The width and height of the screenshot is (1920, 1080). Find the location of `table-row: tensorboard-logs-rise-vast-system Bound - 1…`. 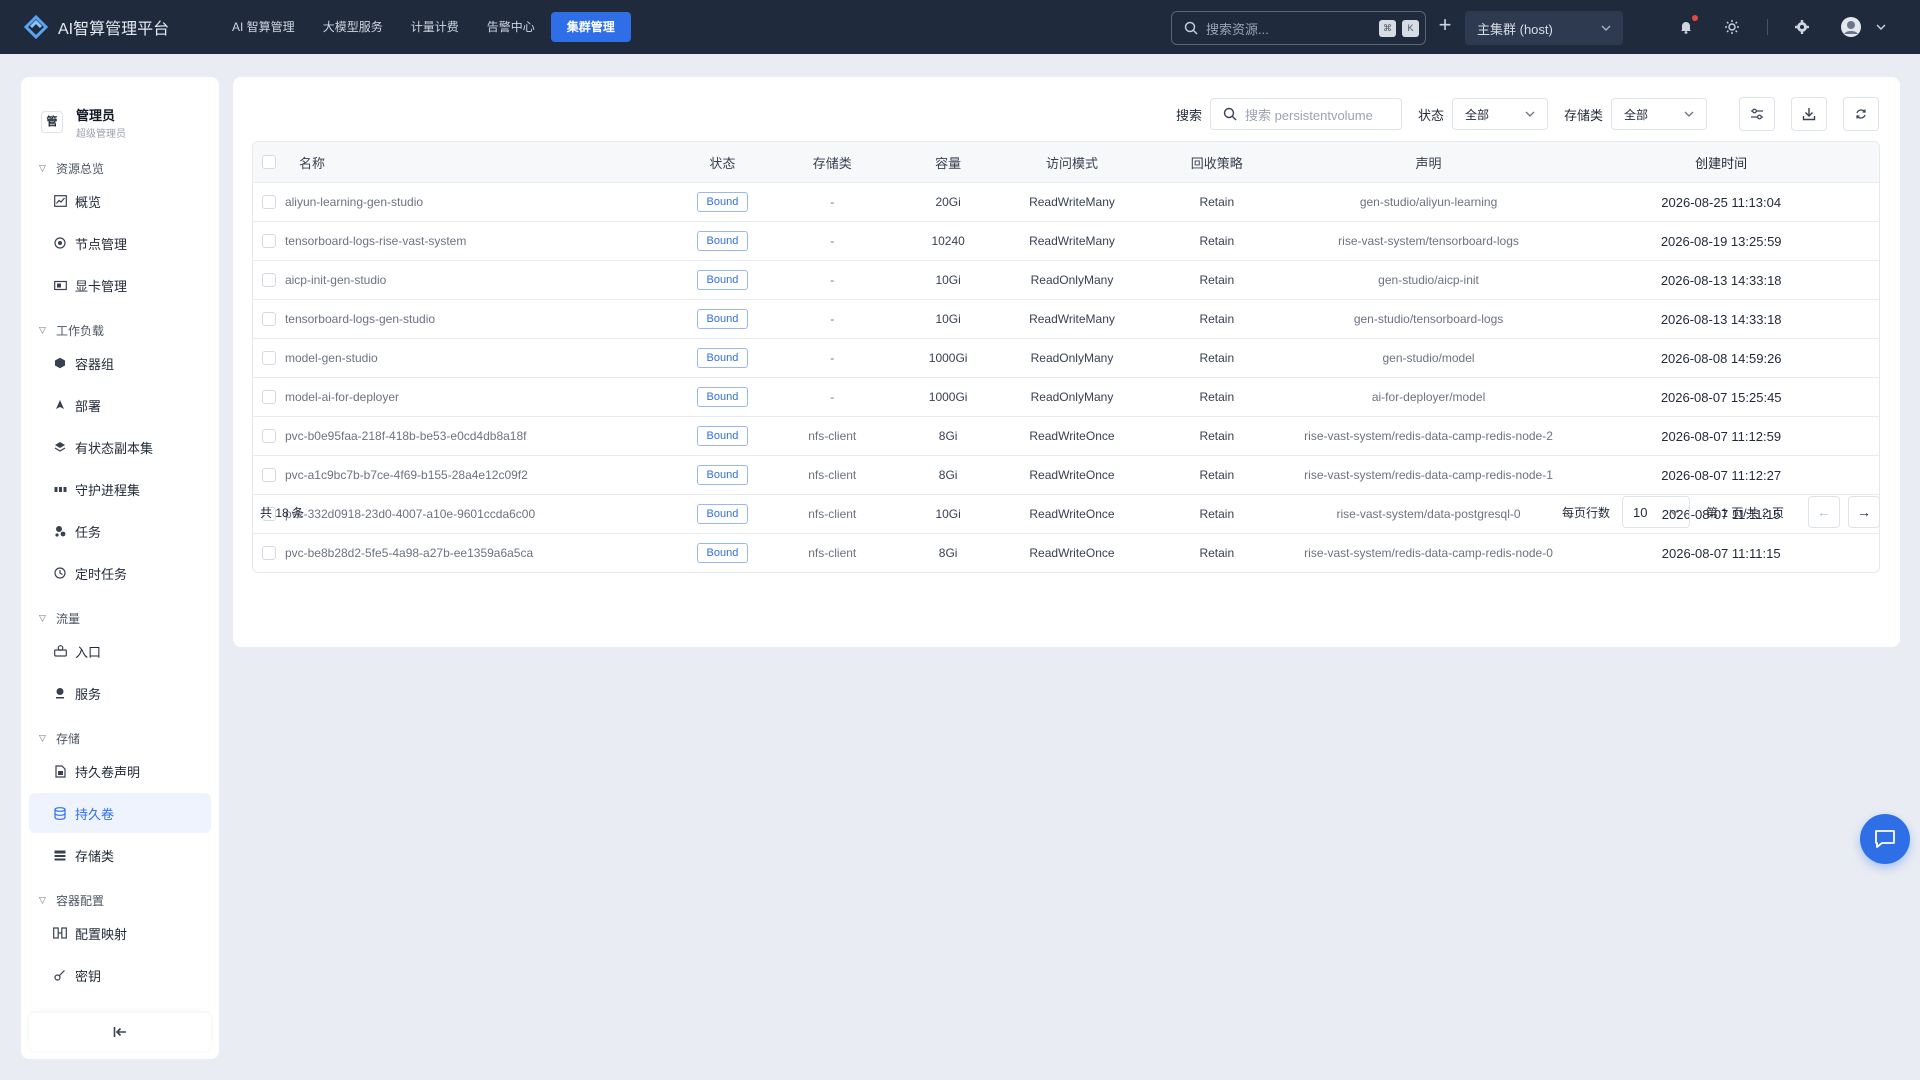

table-row: tensorboard-logs-rise-vast-system Bound - 1… is located at coordinates (1066, 240).